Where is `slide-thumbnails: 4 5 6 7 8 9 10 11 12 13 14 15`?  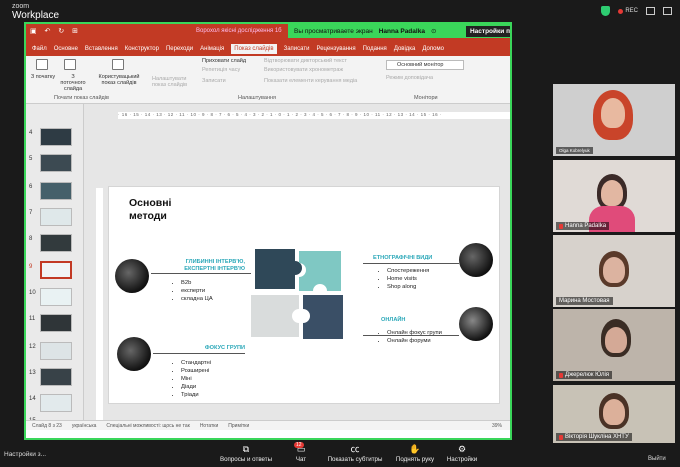
slide-thumbnails: 4 5 6 7 8 9 10 11 12 13 14 15 is located at coordinates (55, 267).